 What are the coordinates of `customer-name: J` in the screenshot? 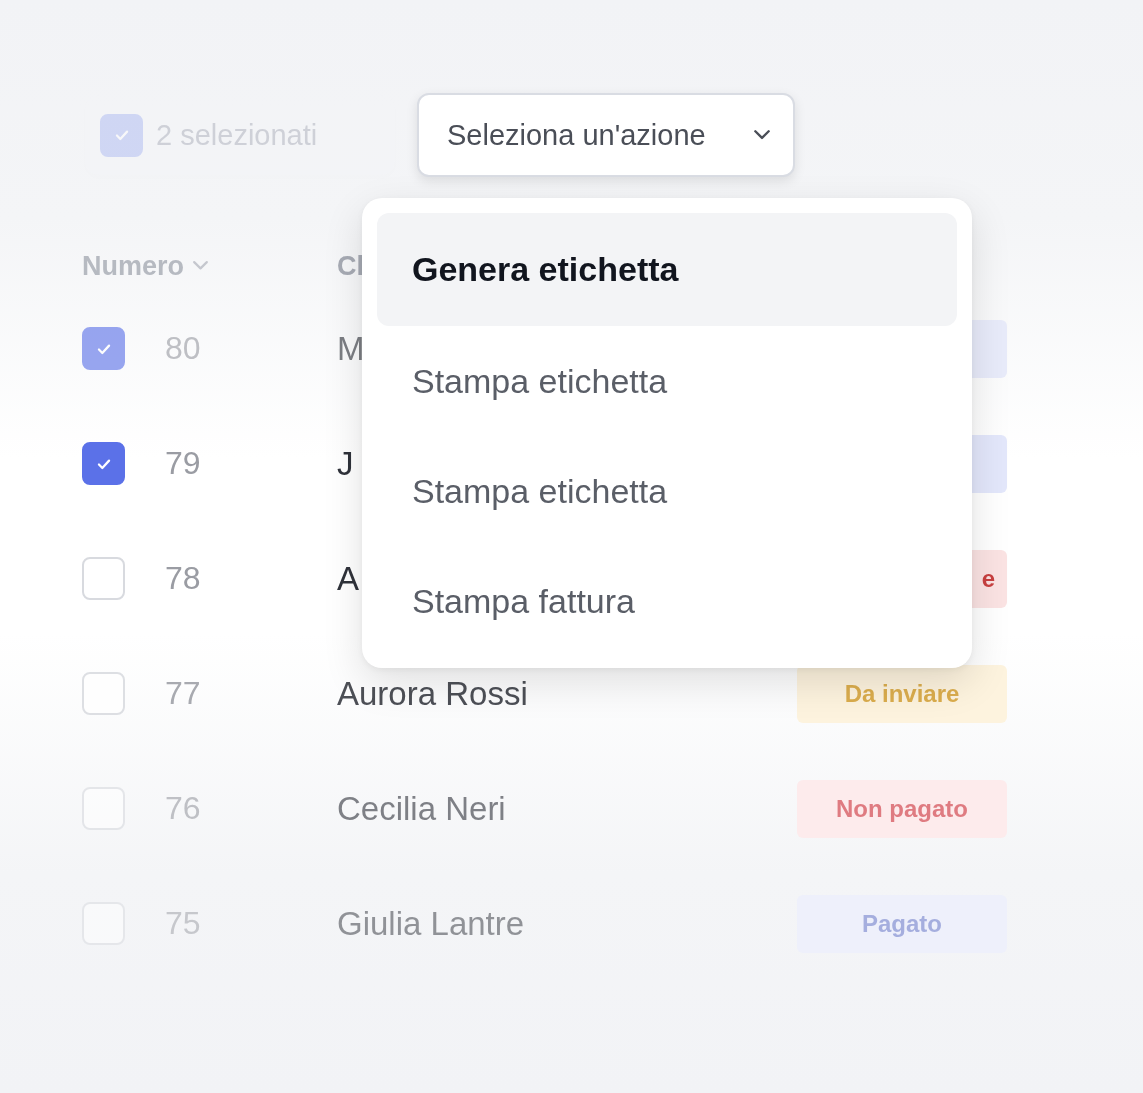 It's located at (346, 463).